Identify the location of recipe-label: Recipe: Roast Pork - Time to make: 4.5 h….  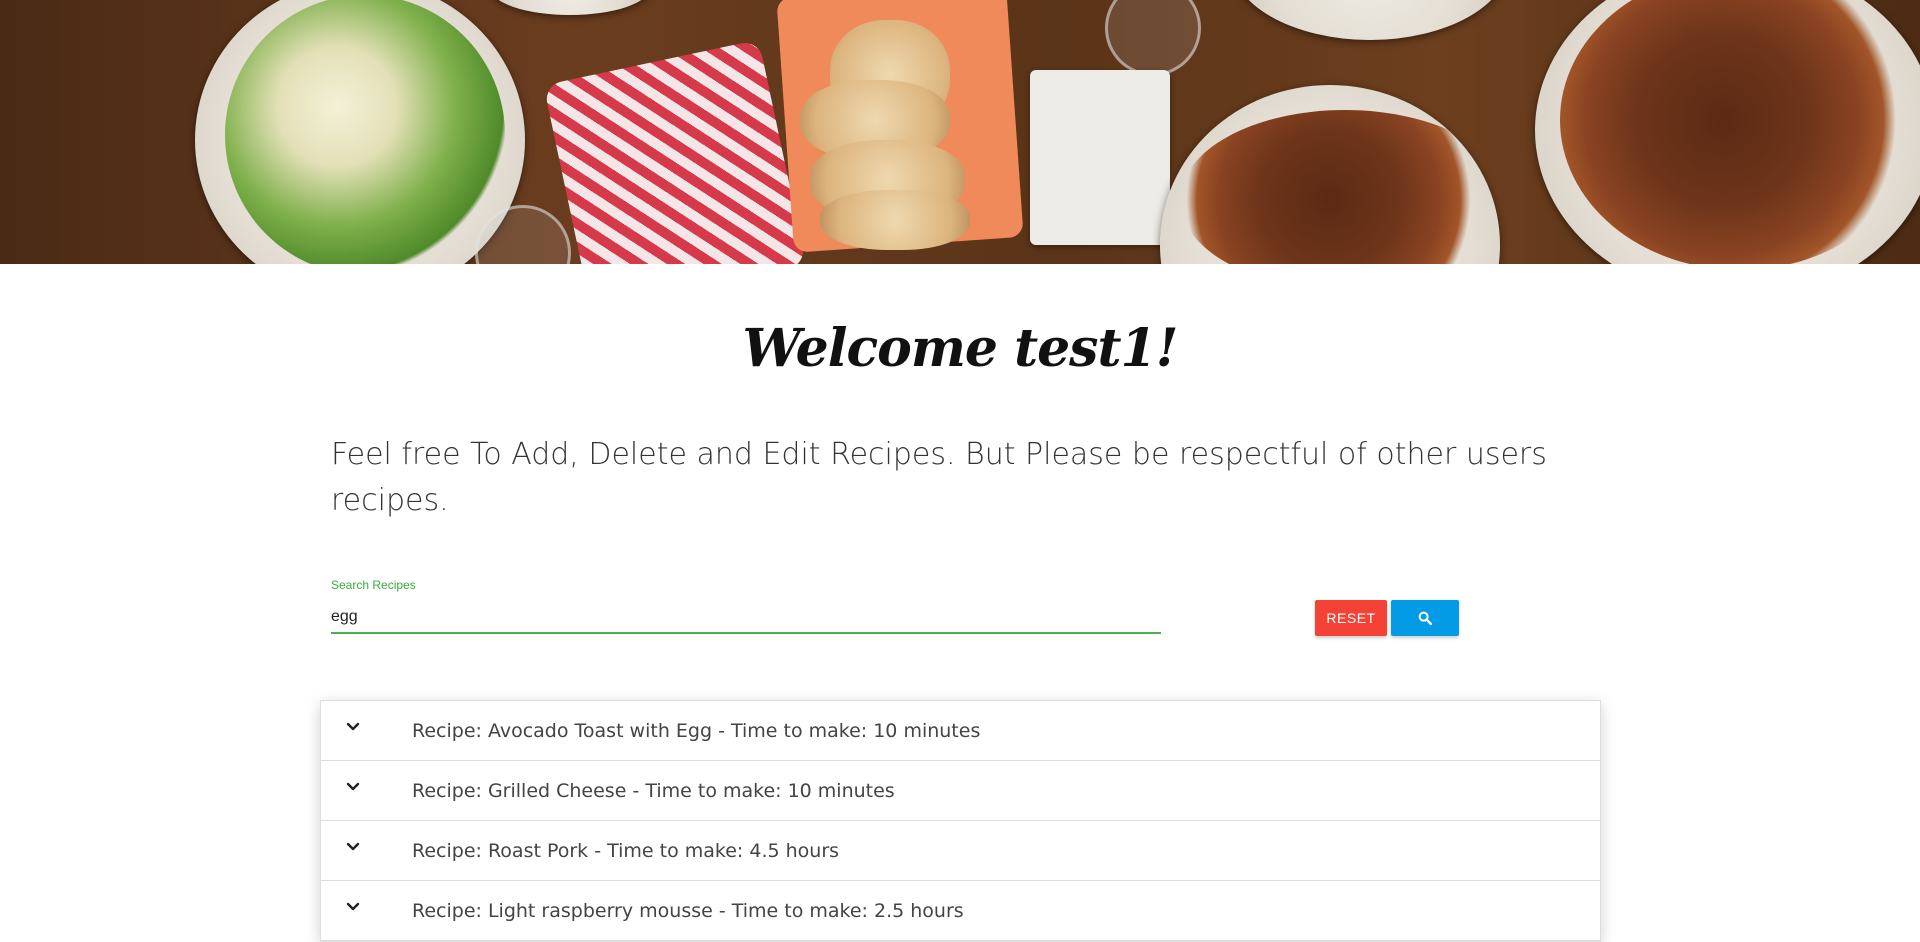
(626, 850).